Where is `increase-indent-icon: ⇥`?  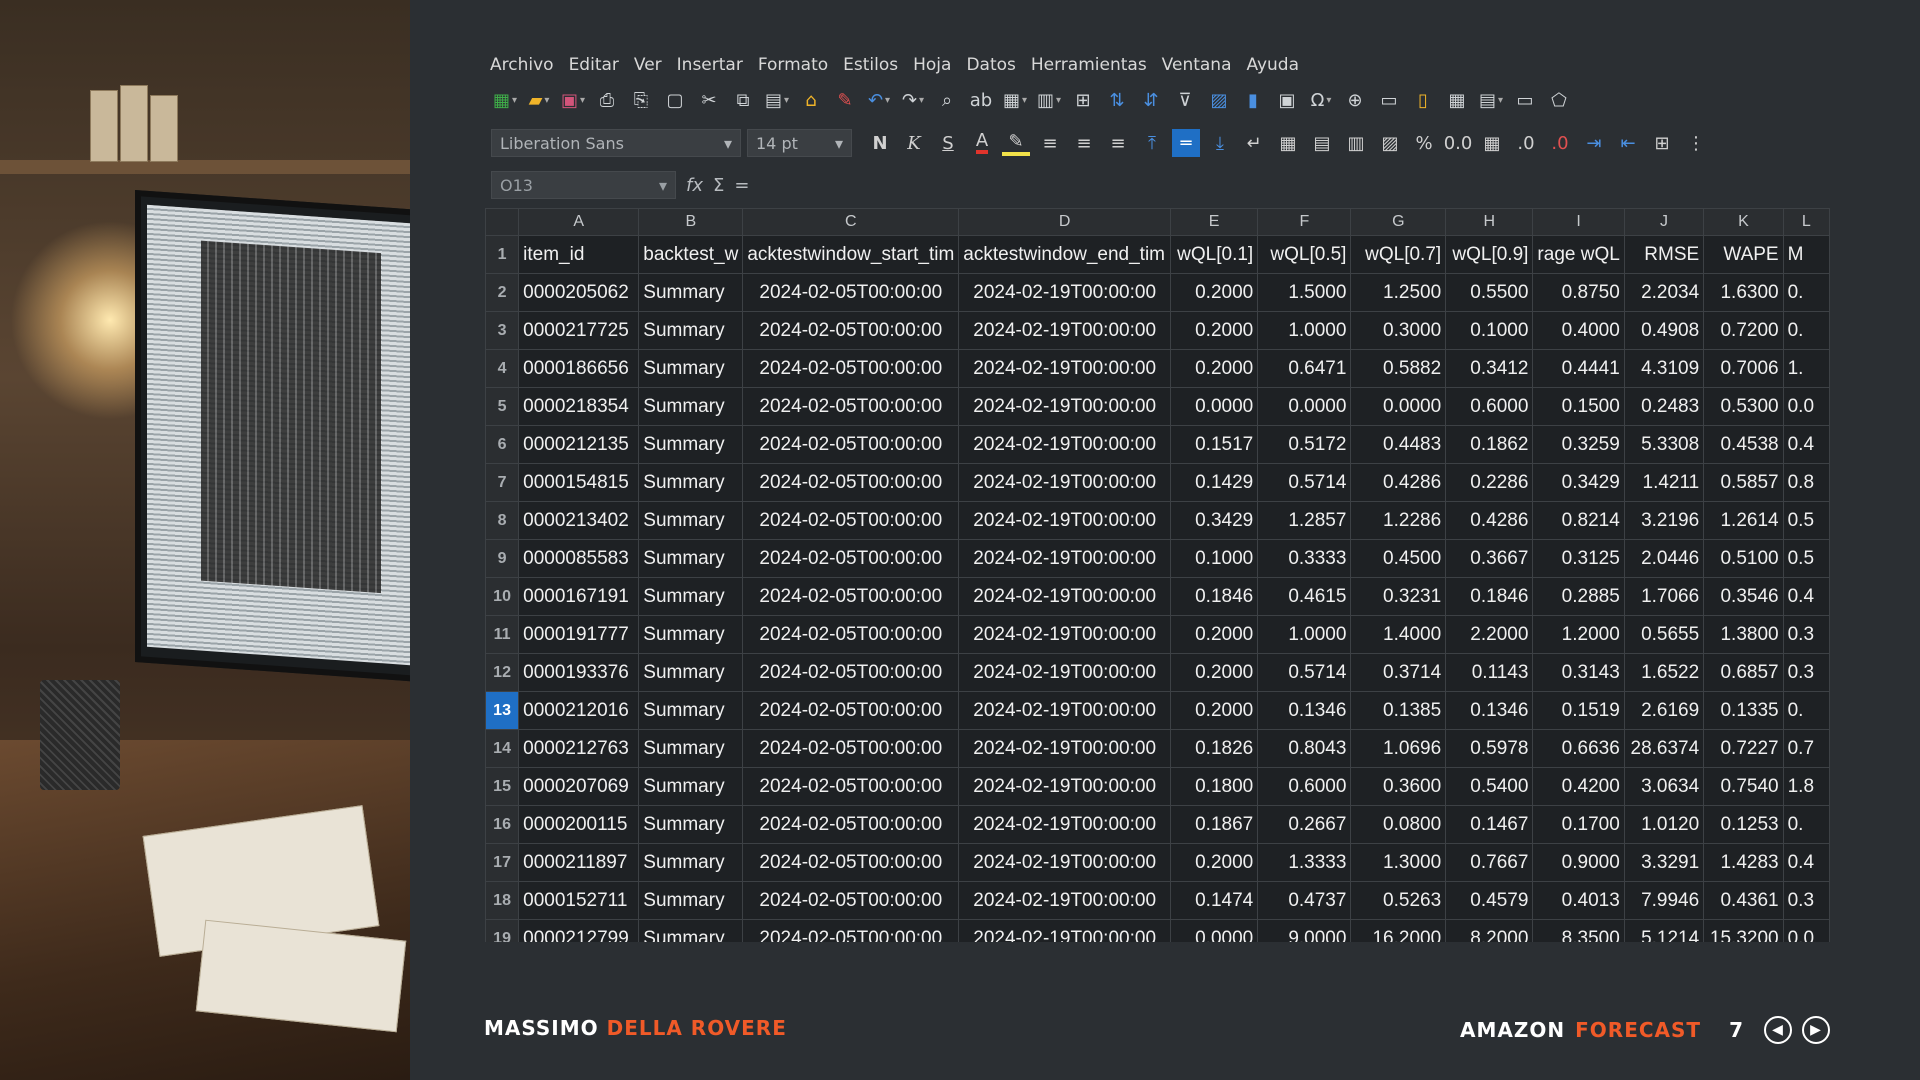 increase-indent-icon: ⇥ is located at coordinates (1594, 143).